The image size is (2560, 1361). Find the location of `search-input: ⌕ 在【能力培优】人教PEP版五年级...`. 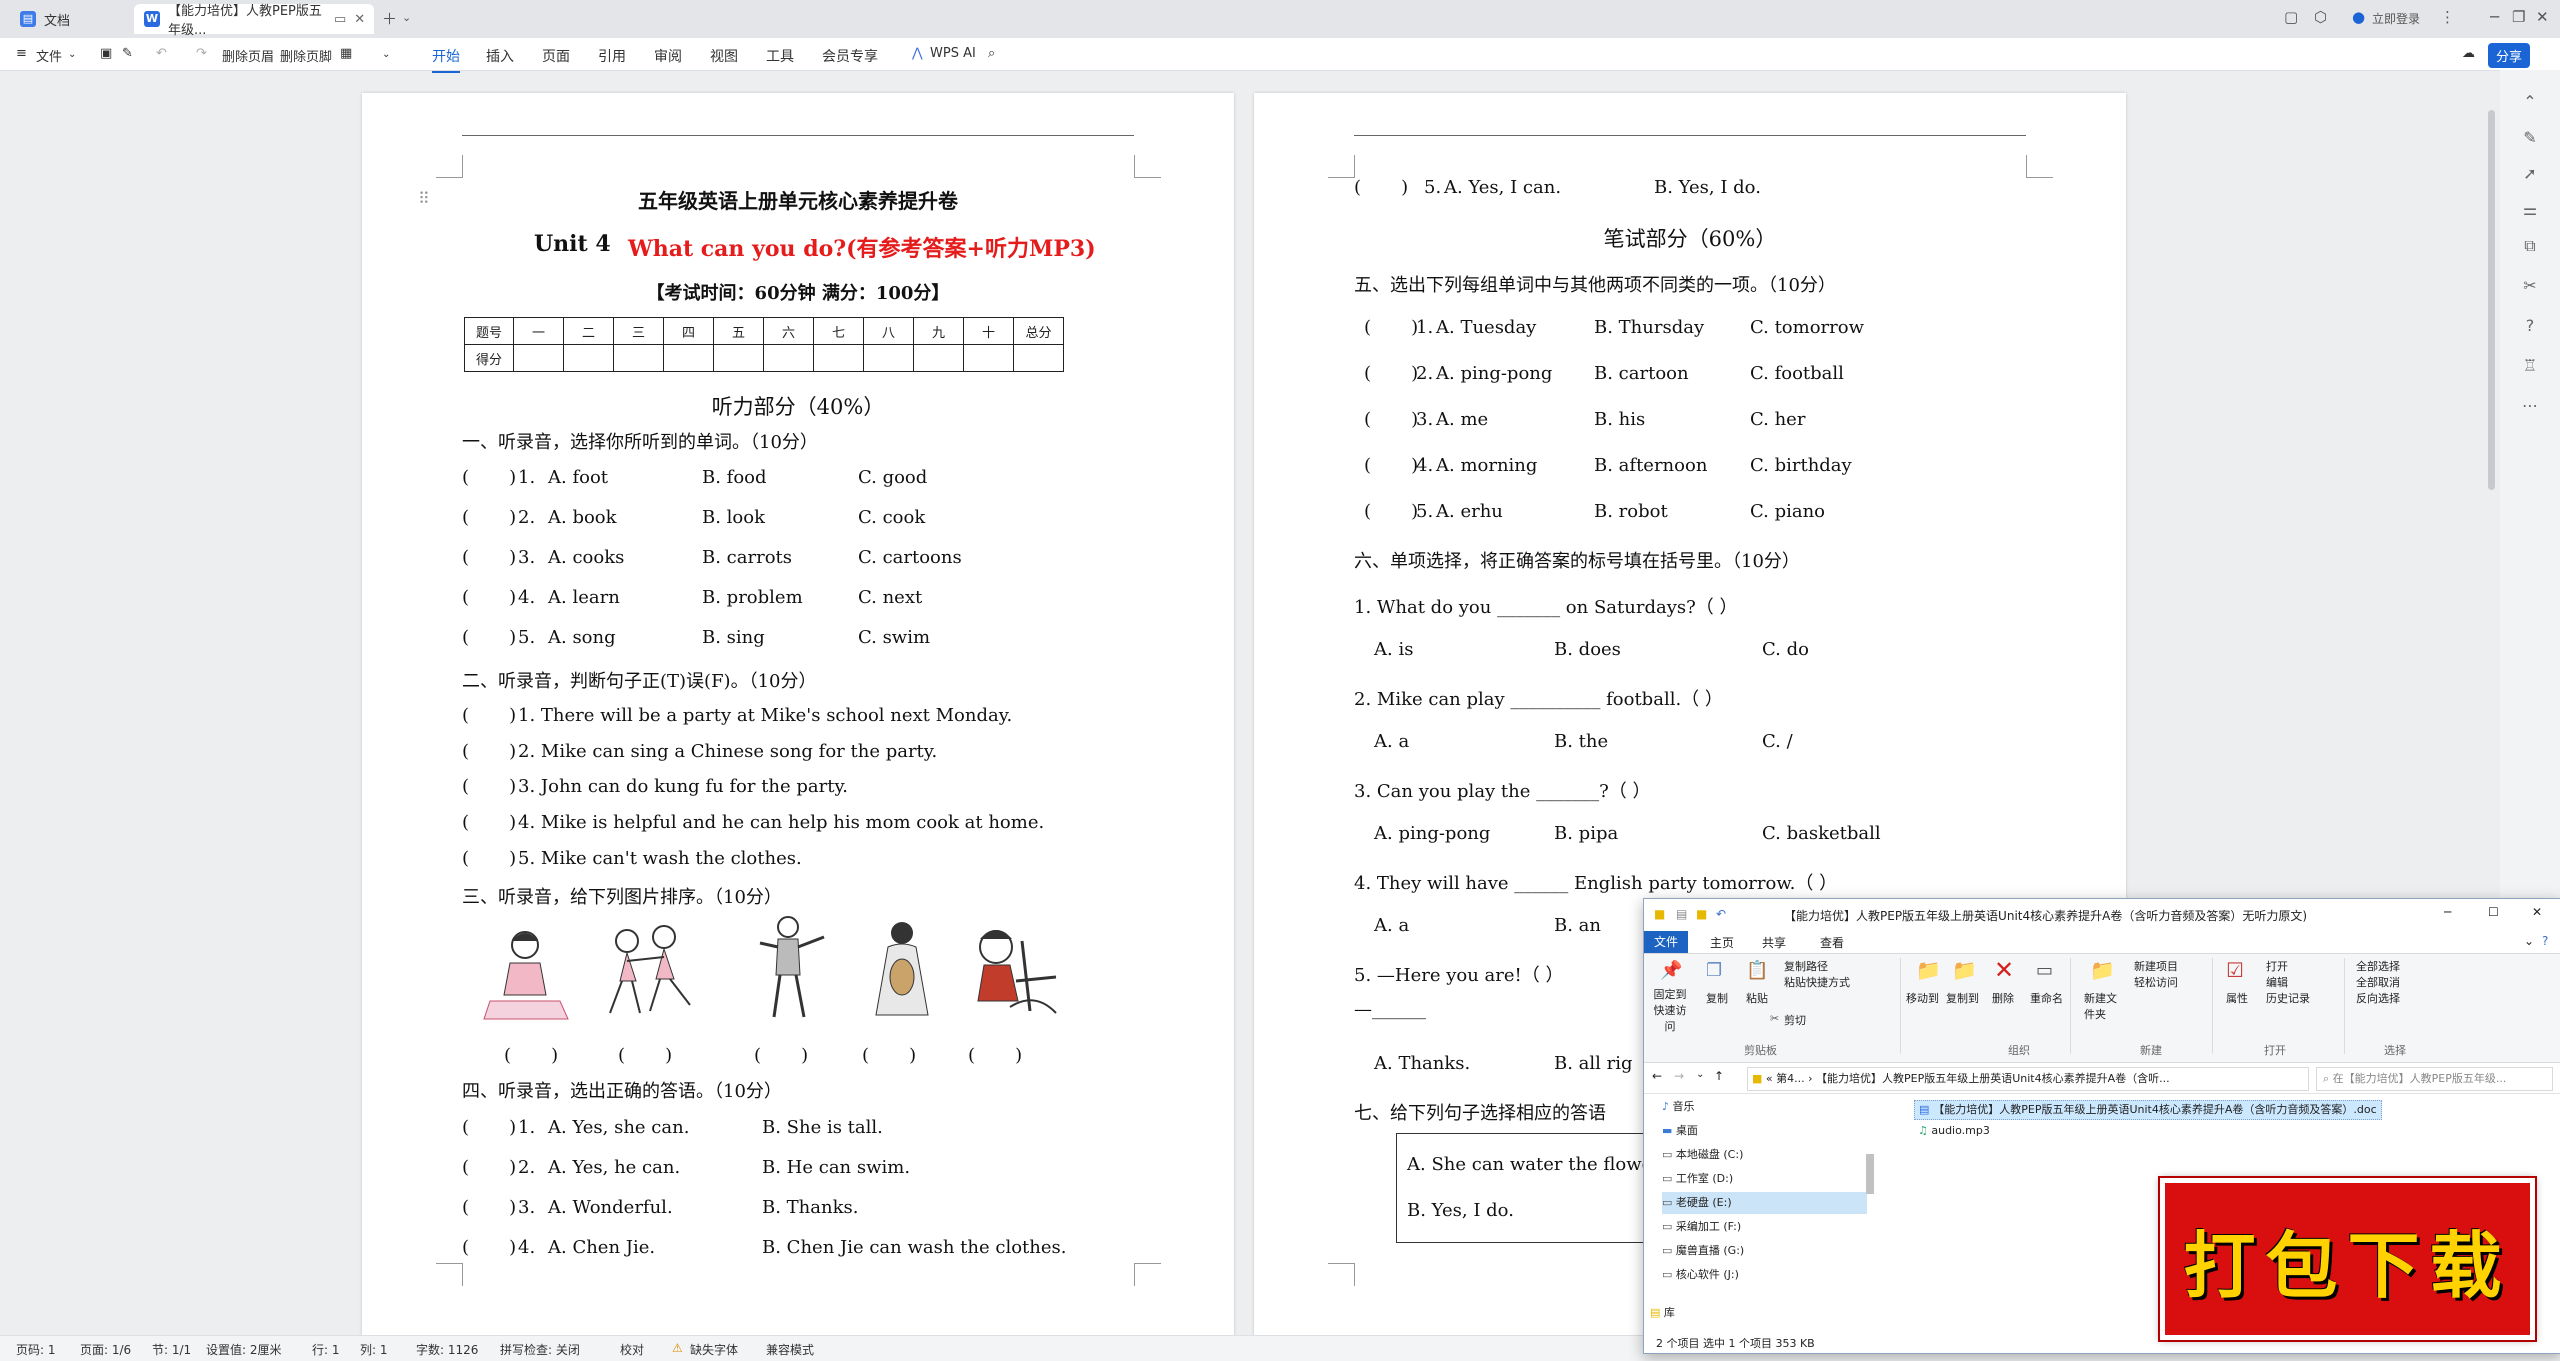

search-input: ⌕ 在【能力培优】人教PEP版五年级... is located at coordinates (2434, 1079).